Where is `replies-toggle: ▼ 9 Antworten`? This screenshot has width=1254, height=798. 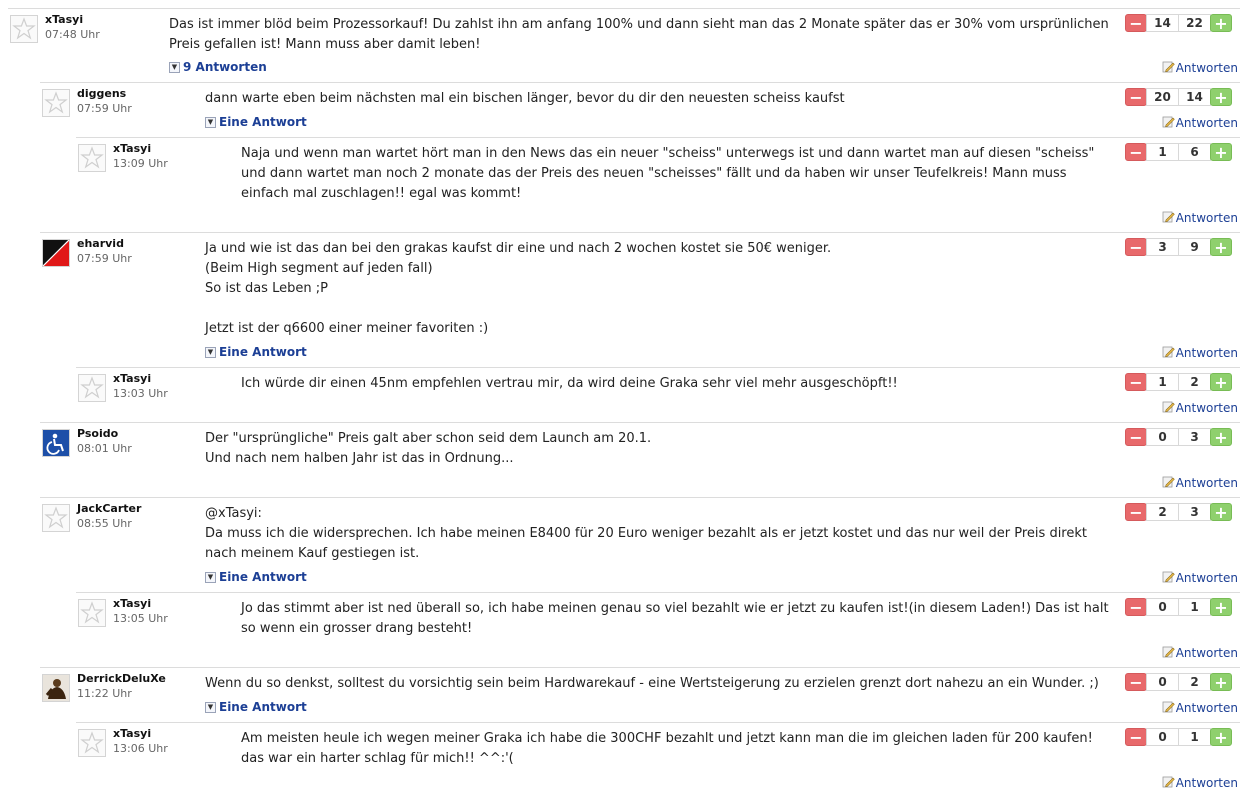 replies-toggle: ▼ 9 Antworten is located at coordinates (218, 67).